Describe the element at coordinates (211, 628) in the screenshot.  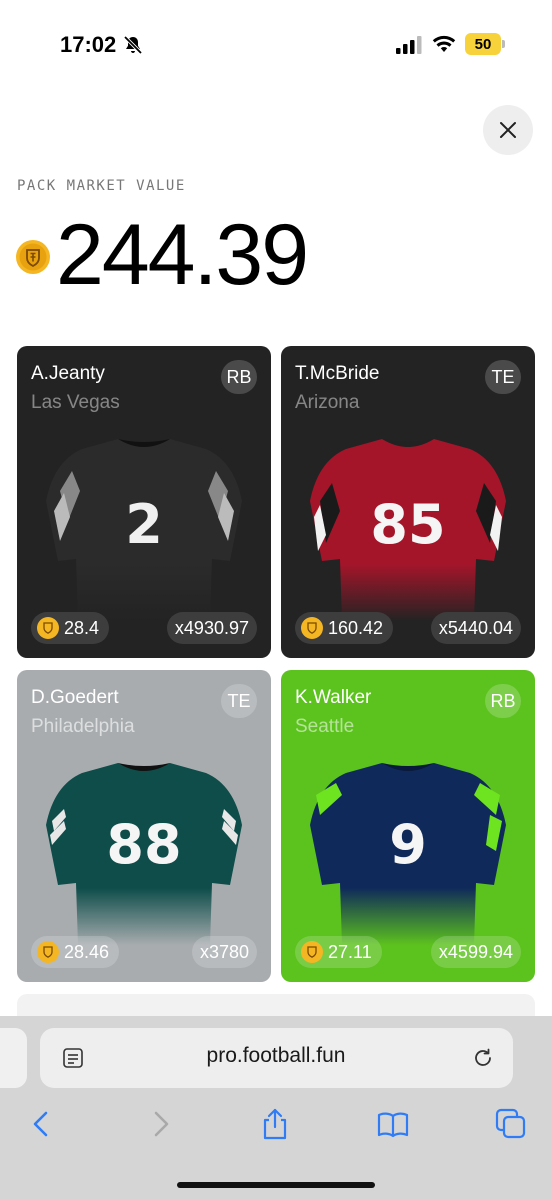
I see `multiplier-pill: x4930.97` at that location.